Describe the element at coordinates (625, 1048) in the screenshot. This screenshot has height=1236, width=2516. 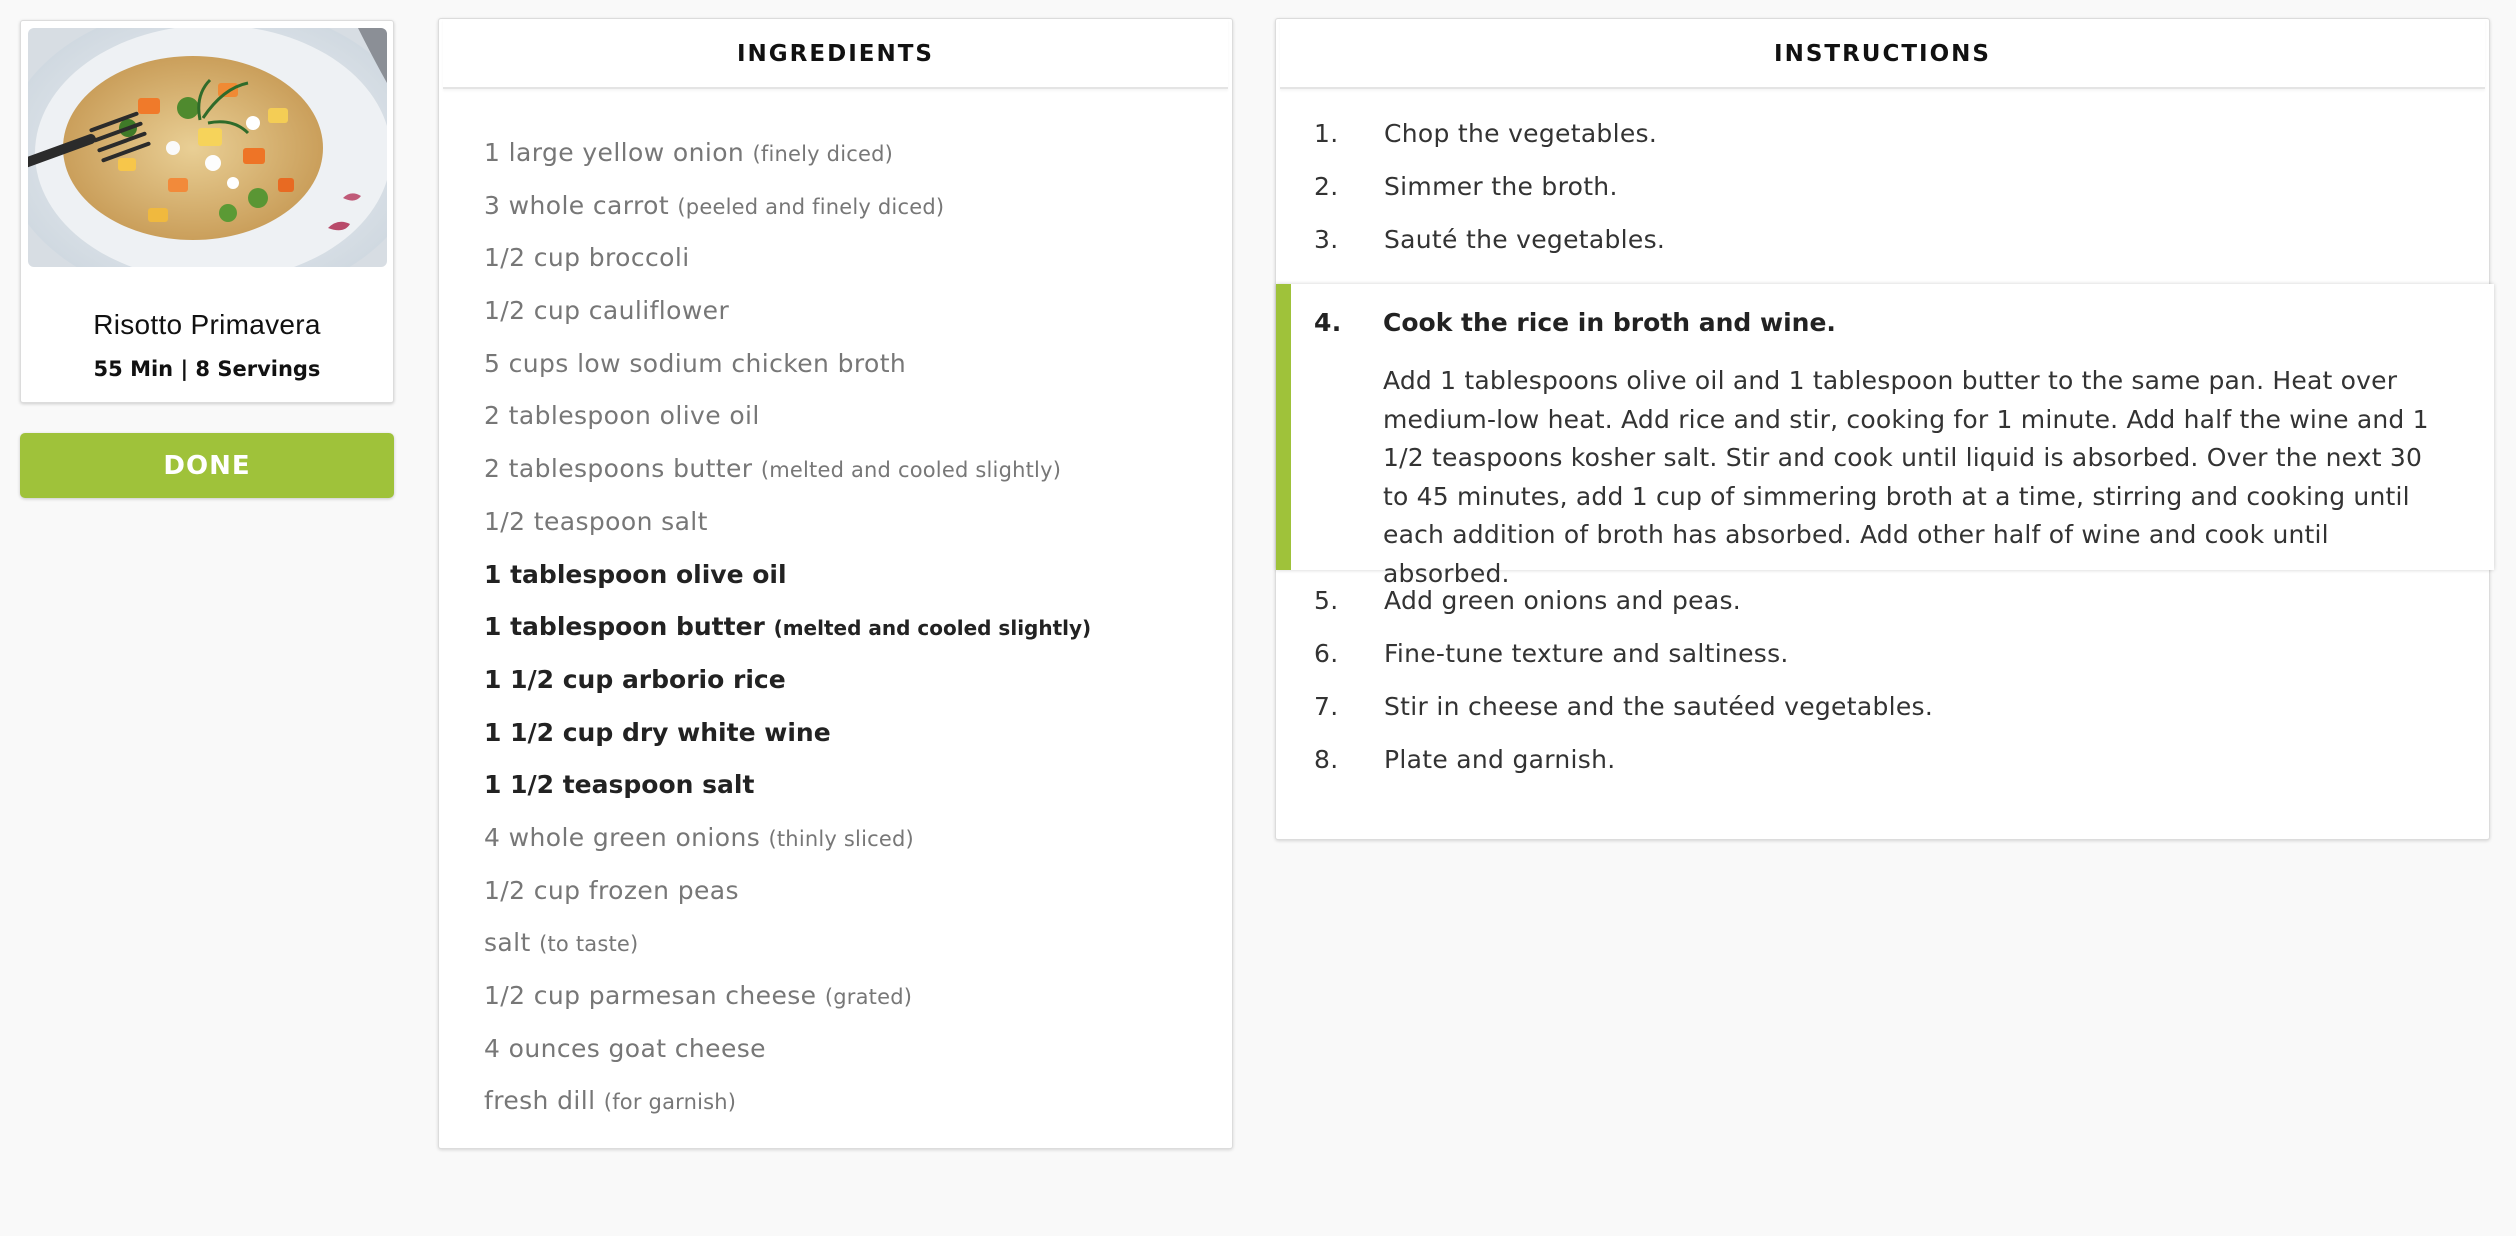
I see `ingredient-text: 4 ounces goat cheese` at that location.